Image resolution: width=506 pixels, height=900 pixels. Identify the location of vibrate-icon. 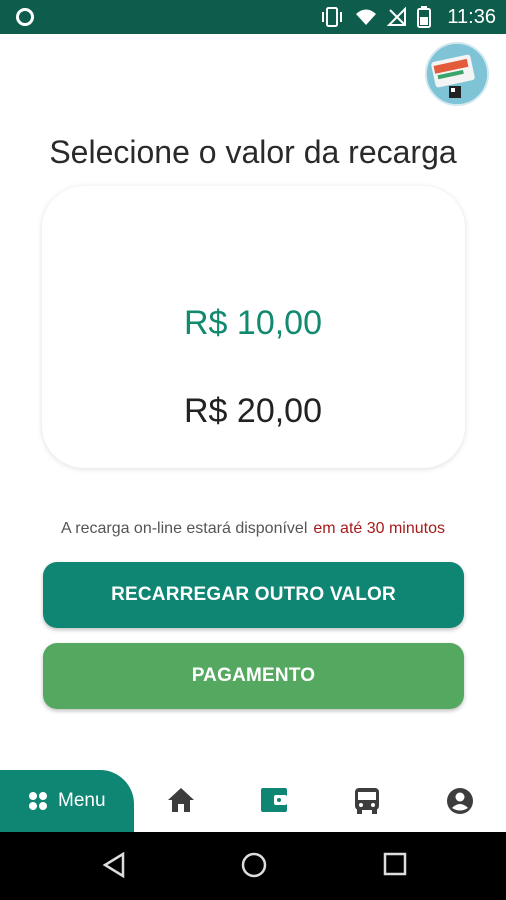
(332, 17).